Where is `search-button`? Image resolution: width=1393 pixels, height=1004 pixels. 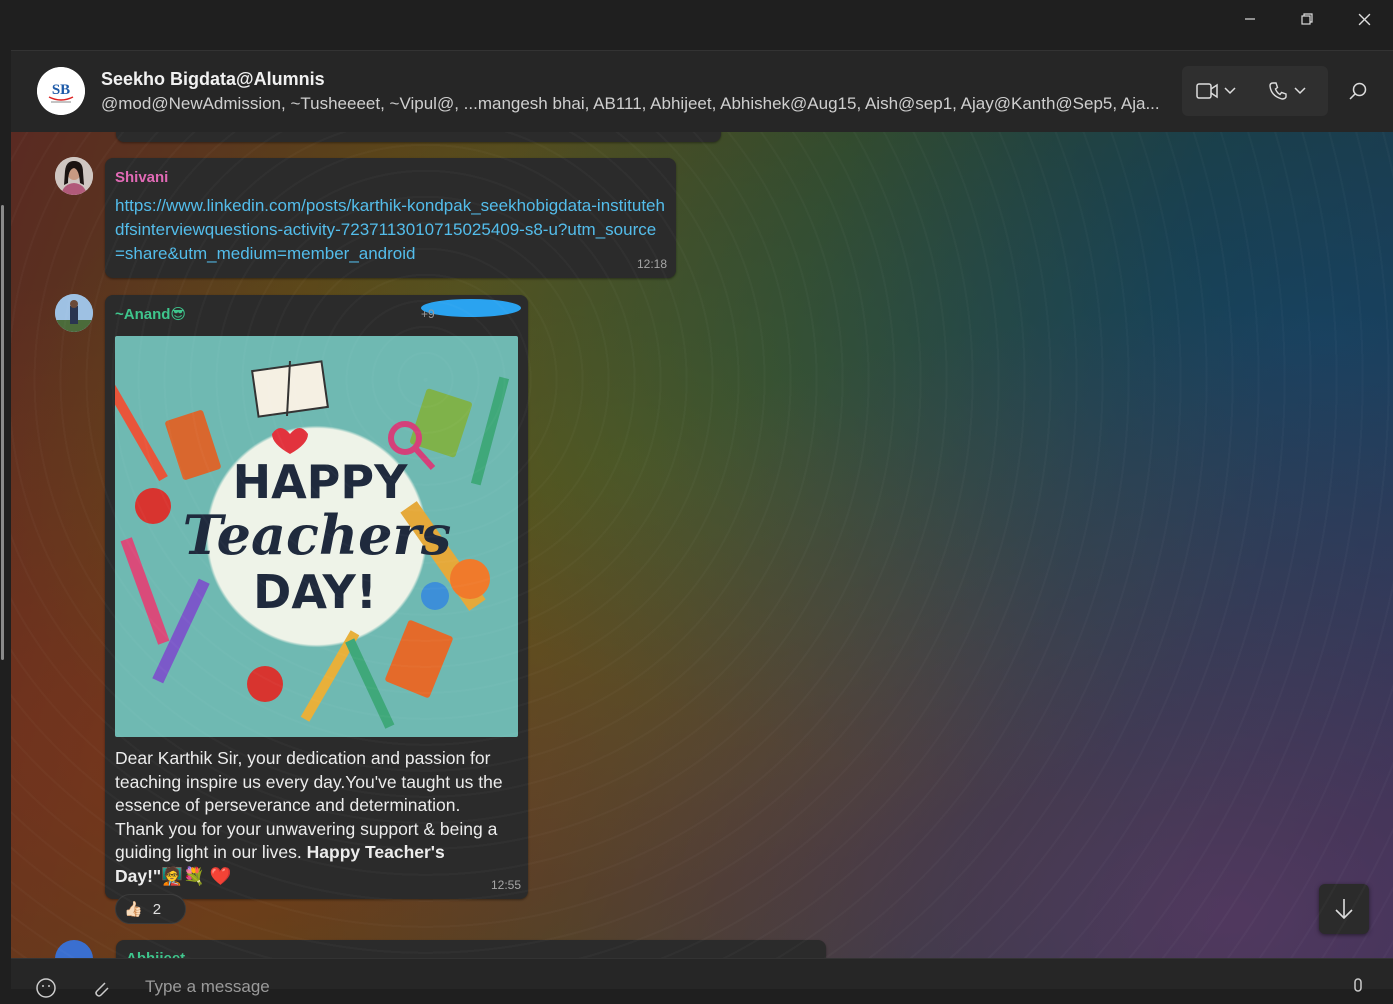
search-button is located at coordinates (1358, 91).